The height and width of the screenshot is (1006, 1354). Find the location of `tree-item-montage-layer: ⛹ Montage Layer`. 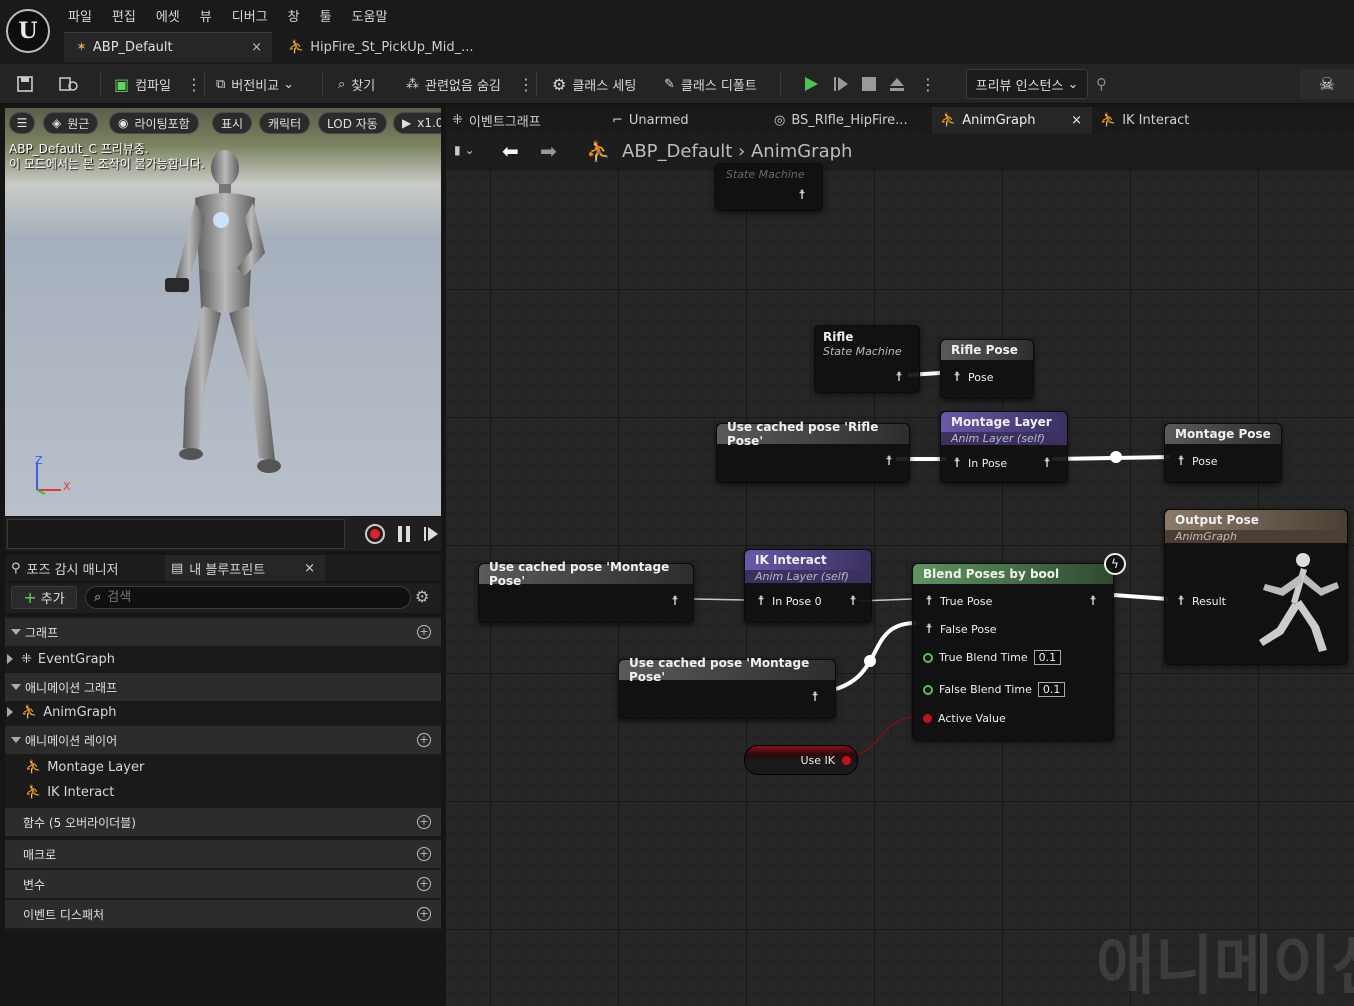

tree-item-montage-layer: ⛹ Montage Layer is located at coordinates (223, 767).